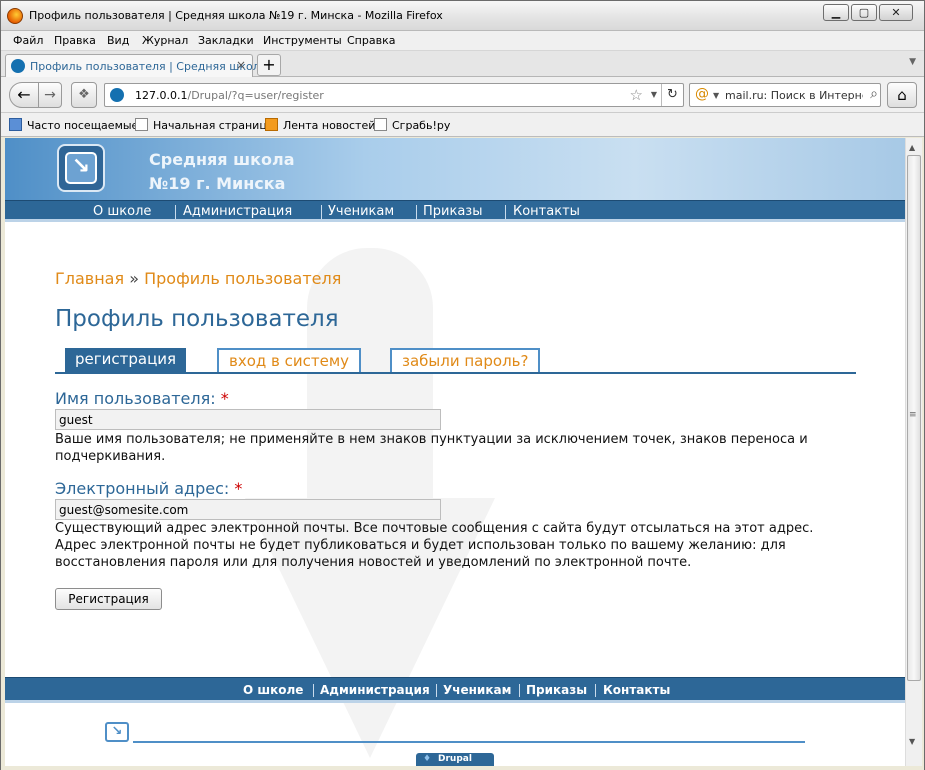 Image resolution: width=925 pixels, height=770 pixels. What do you see at coordinates (269, 65) in the screenshot?
I see `new-tab-button: +` at bounding box center [269, 65].